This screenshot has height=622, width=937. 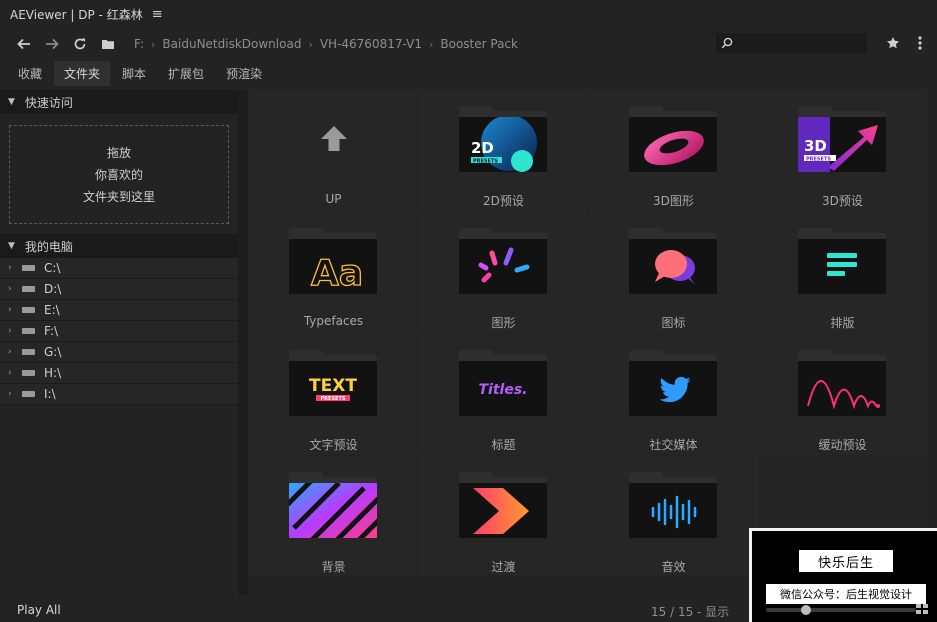 What do you see at coordinates (673, 150) in the screenshot?
I see `folder-tile-3d-shapes: 3D图形` at bounding box center [673, 150].